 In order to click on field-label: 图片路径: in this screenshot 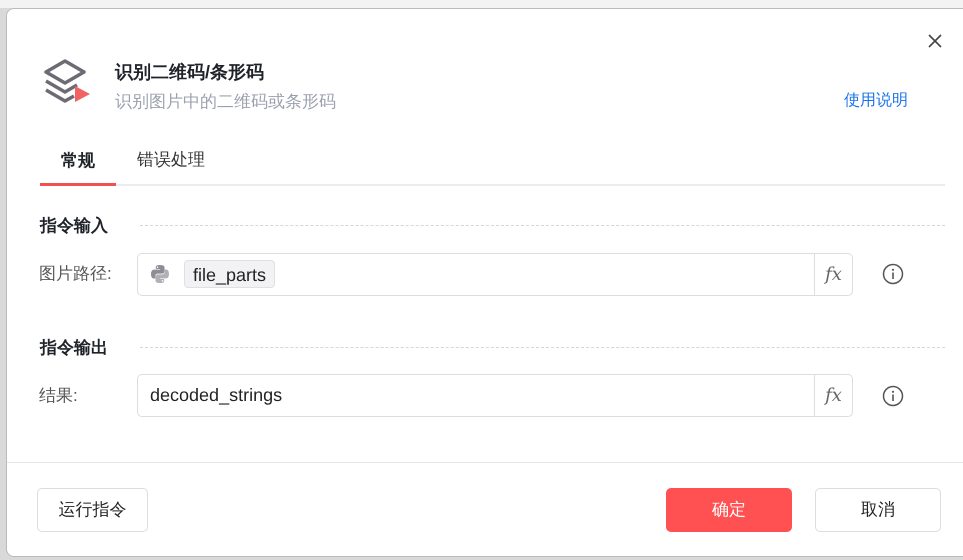, I will do `click(76, 274)`.